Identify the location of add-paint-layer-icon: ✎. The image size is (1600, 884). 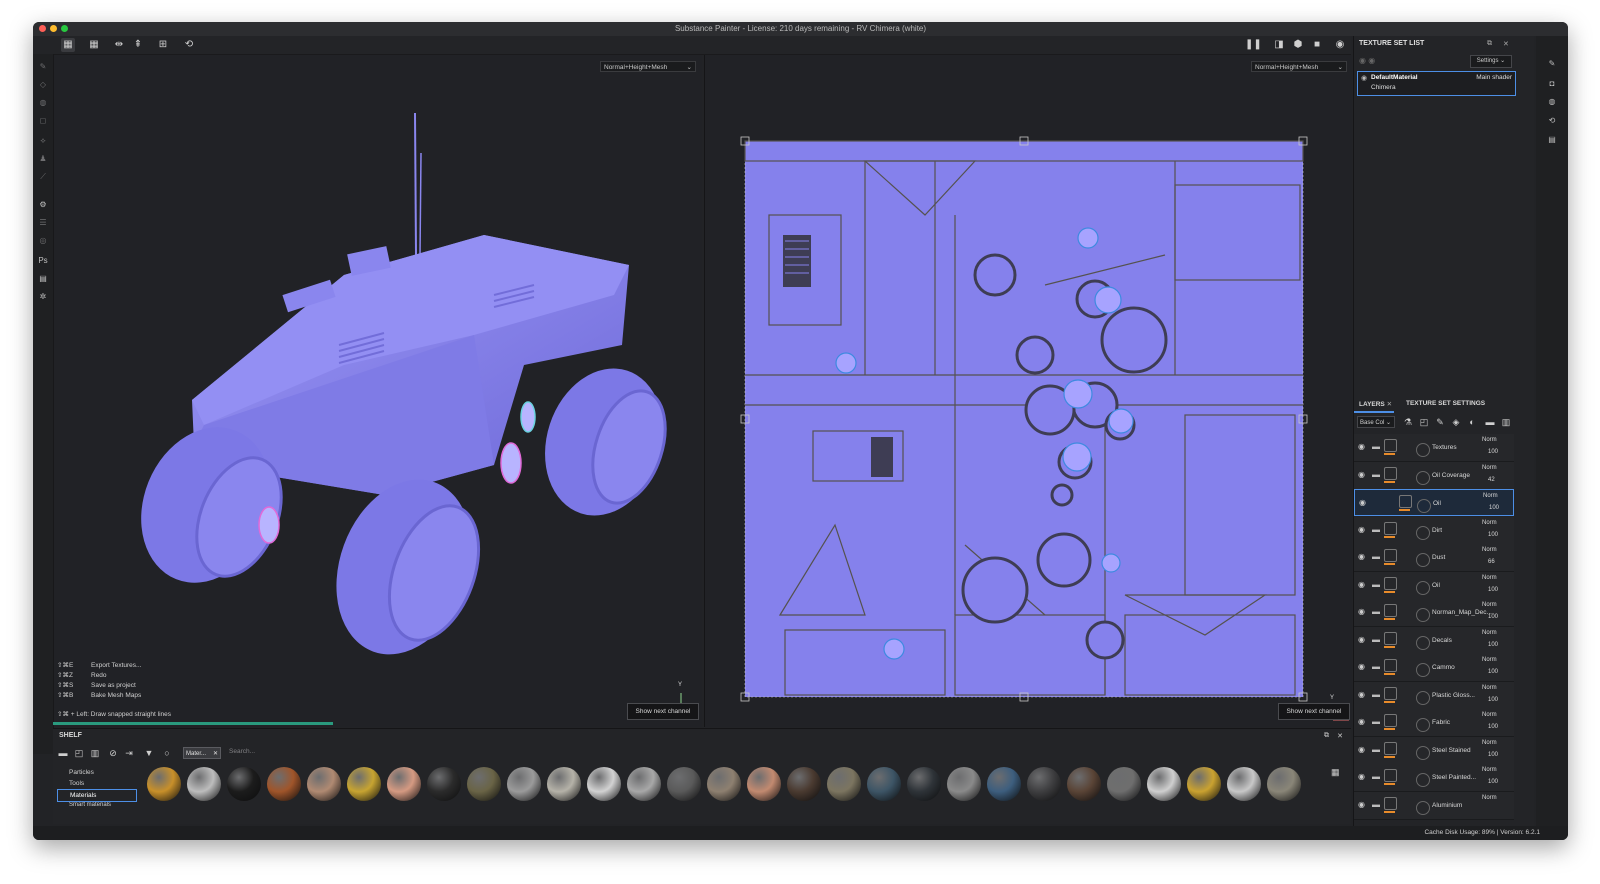
(1440, 422).